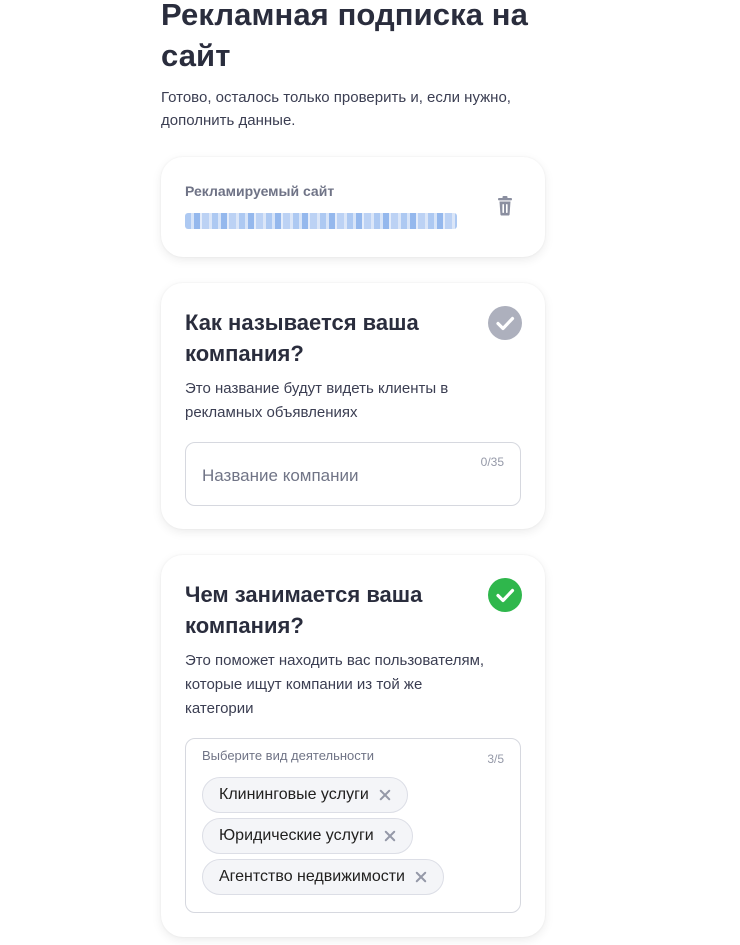 The width and height of the screenshot is (740, 945). I want to click on activity-chip-label: Клининговые услуги, so click(294, 794).